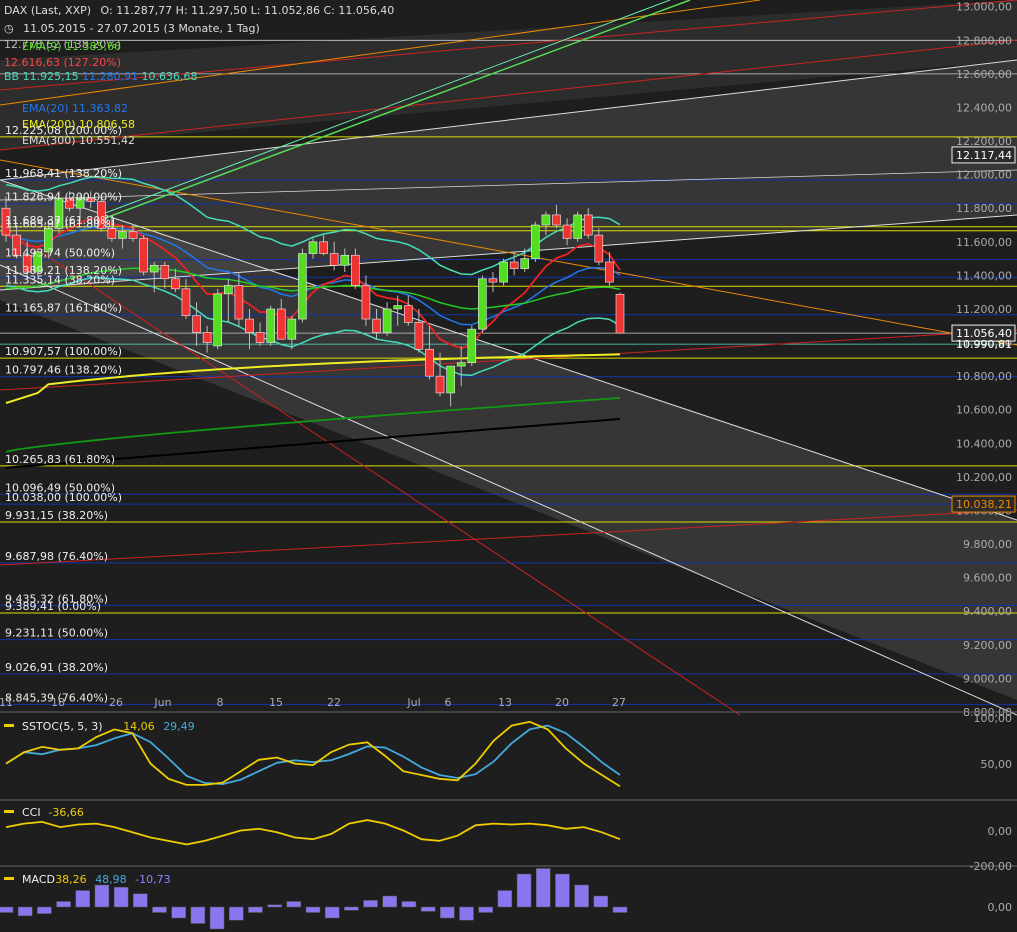 The image size is (1017, 932). I want to click on fib-level-label: 11.165,87 (161.80%), so click(63, 308).